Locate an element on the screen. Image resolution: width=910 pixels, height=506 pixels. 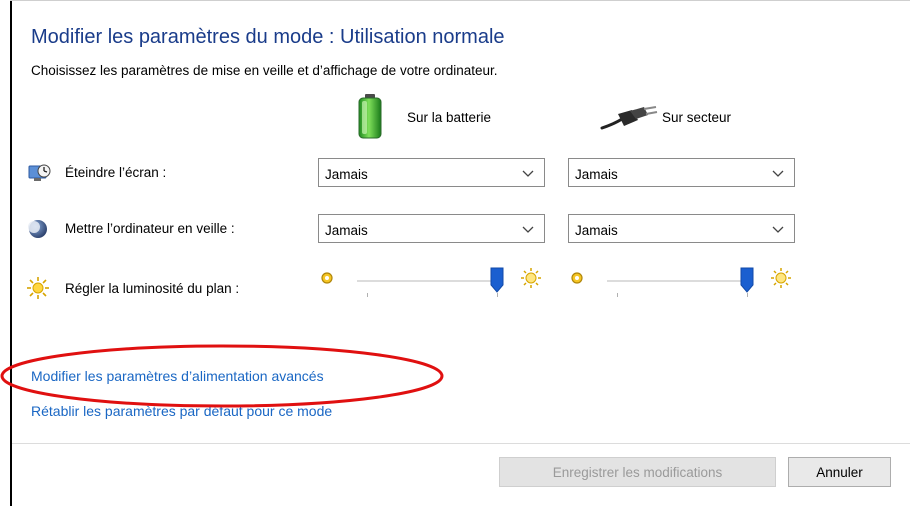
brightness-plugged-slider is located at coordinates (685, 282).